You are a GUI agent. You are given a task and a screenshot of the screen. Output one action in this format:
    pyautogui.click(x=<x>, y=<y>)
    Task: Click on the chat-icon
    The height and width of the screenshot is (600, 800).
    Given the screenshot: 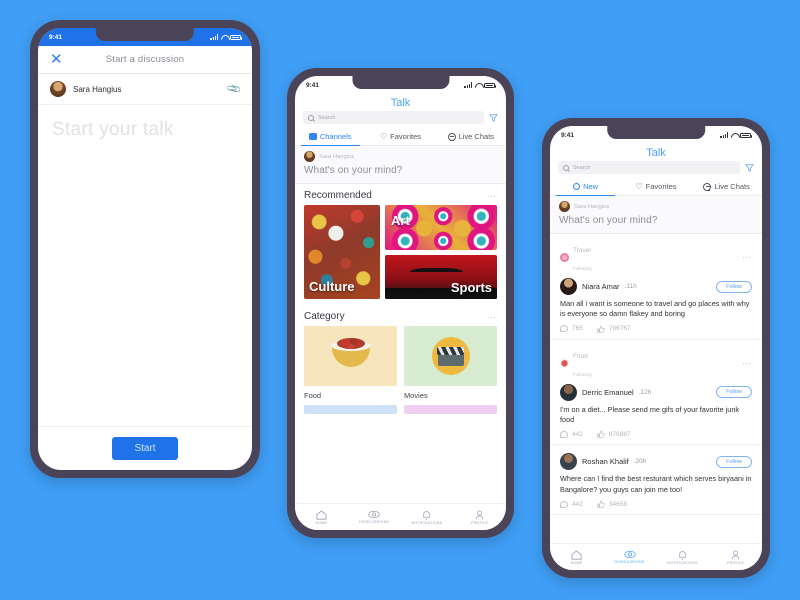 What is the action you would take?
    pyautogui.click(x=707, y=186)
    